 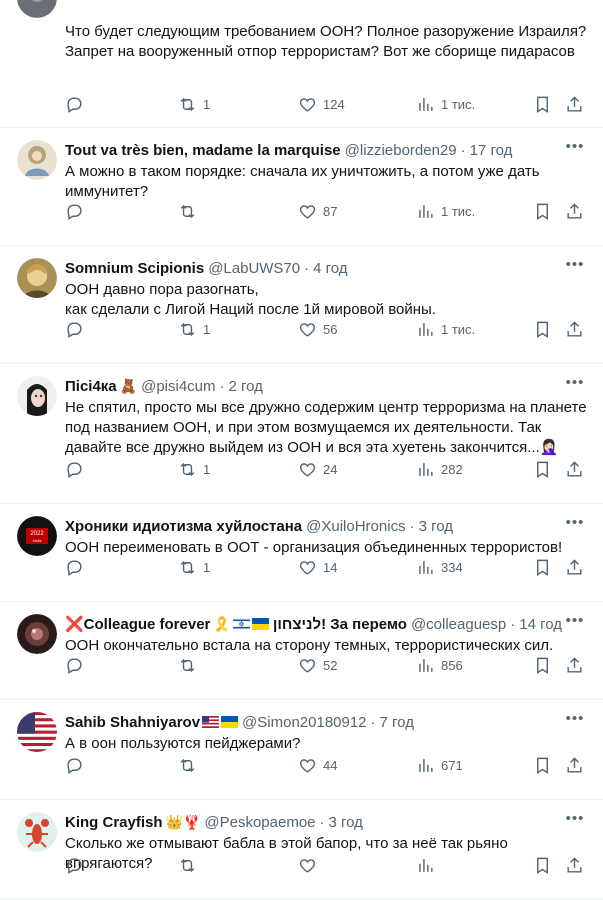 What do you see at coordinates (317, 329) in the screenshot?
I see `like-button: 56` at bounding box center [317, 329].